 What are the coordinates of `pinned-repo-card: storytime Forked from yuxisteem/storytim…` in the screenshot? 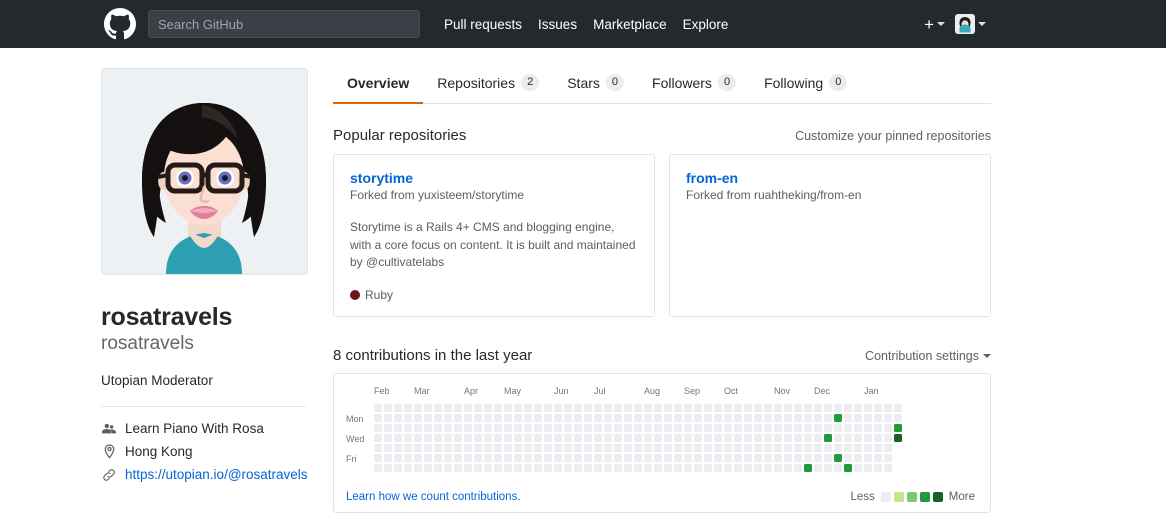 It's located at (494, 235).